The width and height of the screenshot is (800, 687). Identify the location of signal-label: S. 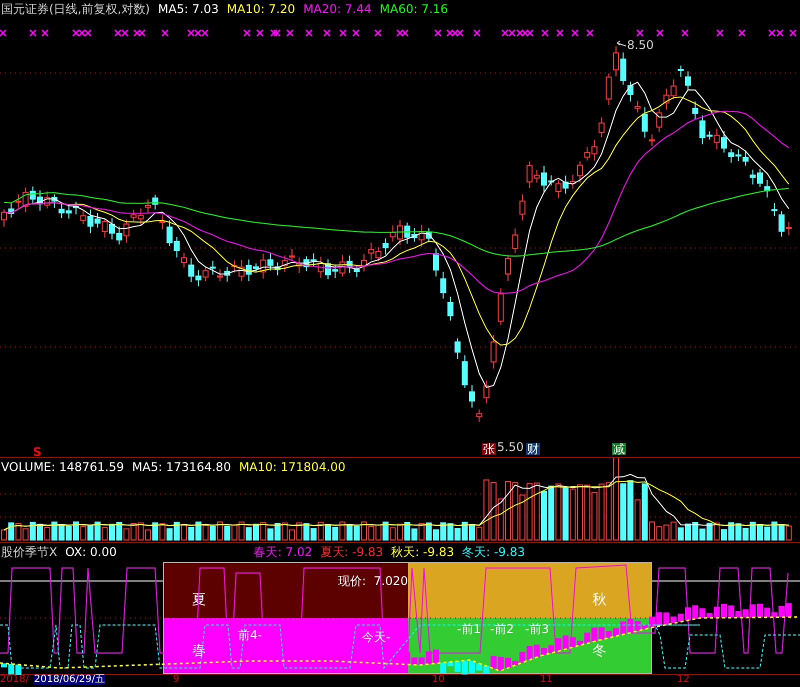
(37, 452).